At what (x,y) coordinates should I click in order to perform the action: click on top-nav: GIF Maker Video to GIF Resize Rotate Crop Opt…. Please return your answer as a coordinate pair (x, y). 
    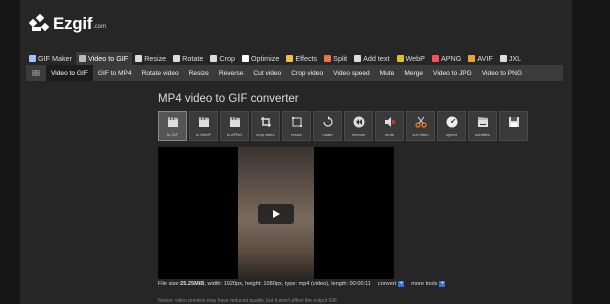
    Looking at the image, I should click on (275, 58).